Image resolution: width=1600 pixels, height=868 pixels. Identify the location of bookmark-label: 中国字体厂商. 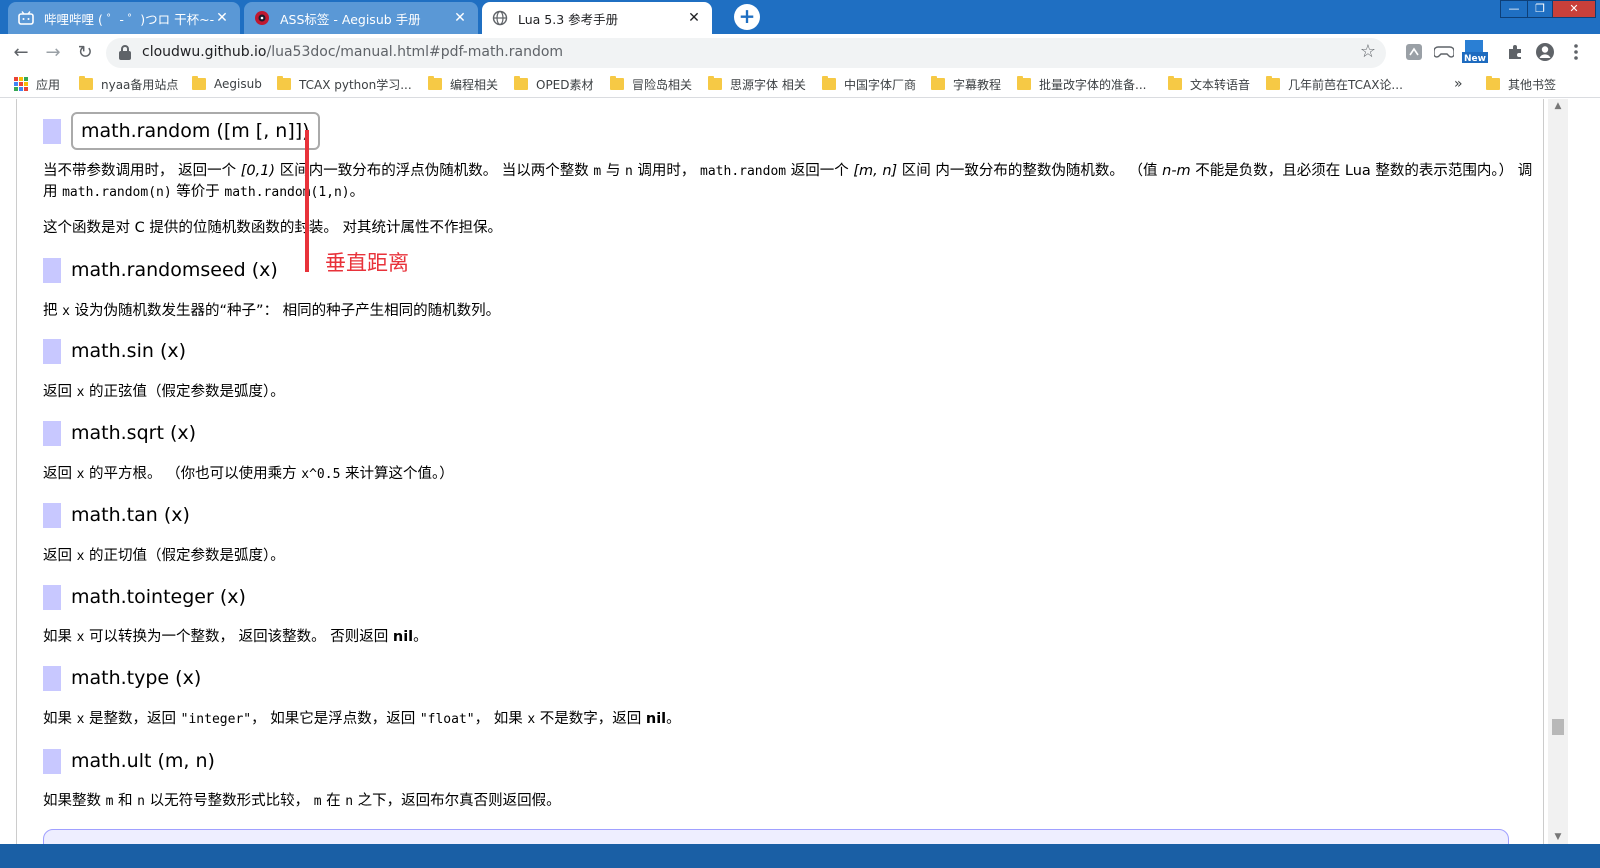
(880, 84).